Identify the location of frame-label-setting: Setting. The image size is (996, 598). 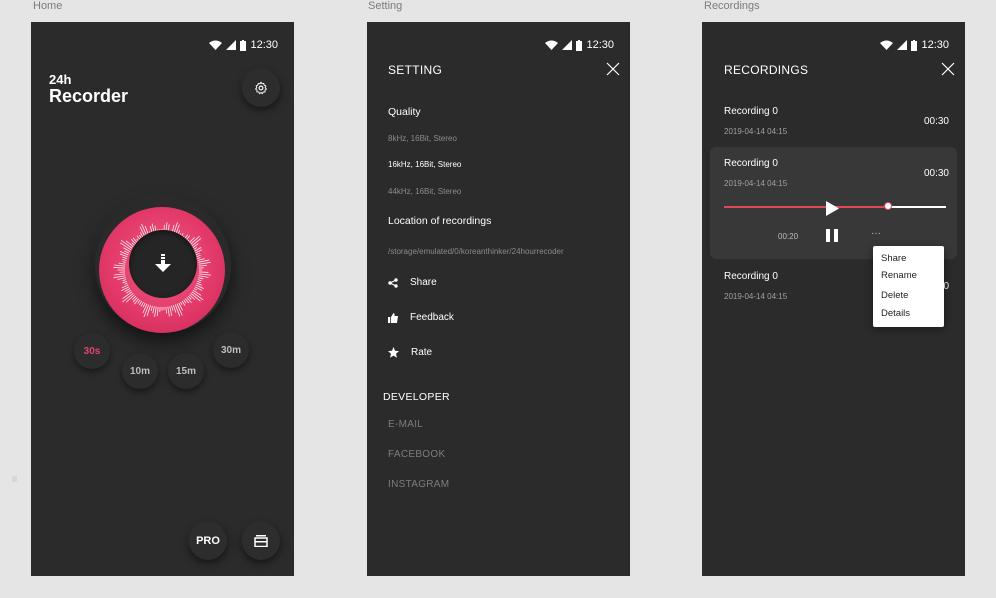
(385, 6).